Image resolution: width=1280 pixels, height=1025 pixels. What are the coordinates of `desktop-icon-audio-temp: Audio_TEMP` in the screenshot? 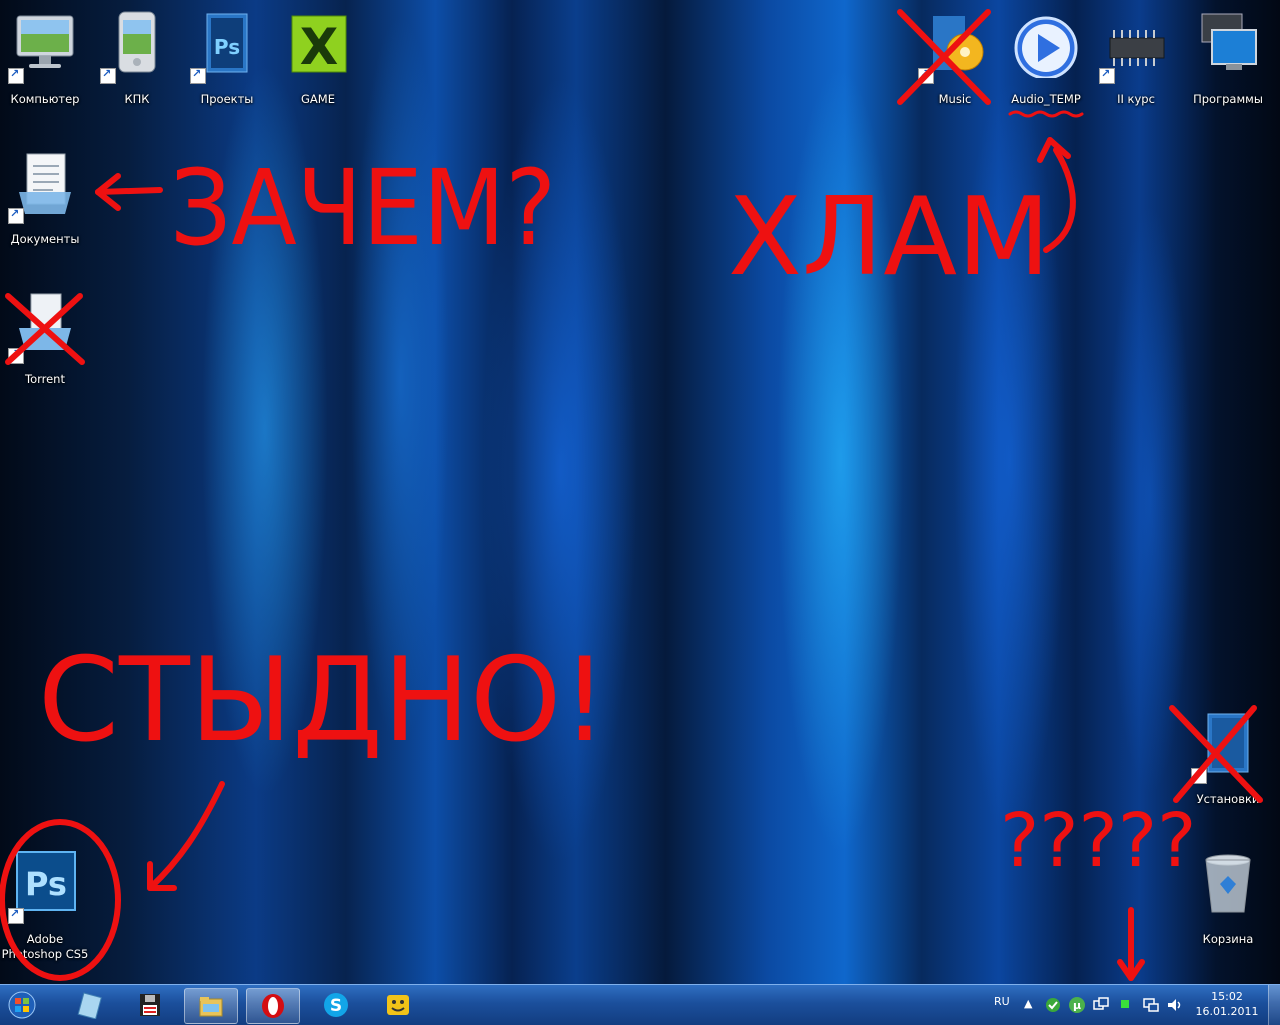 It's located at (1046, 55).